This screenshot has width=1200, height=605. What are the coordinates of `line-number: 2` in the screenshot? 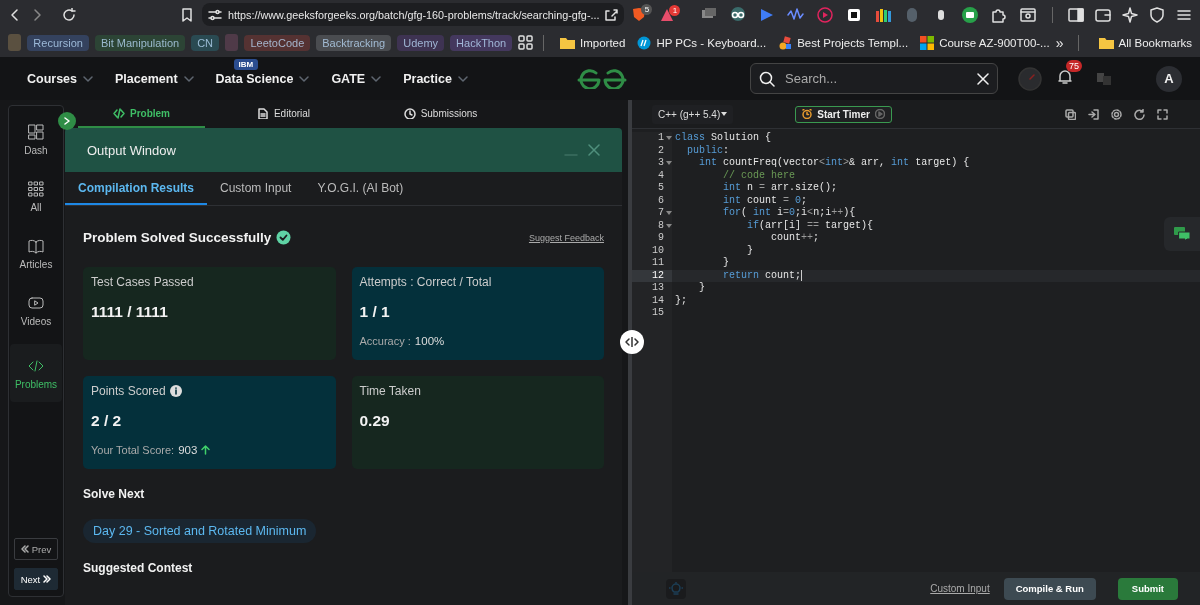 It's located at (661, 150).